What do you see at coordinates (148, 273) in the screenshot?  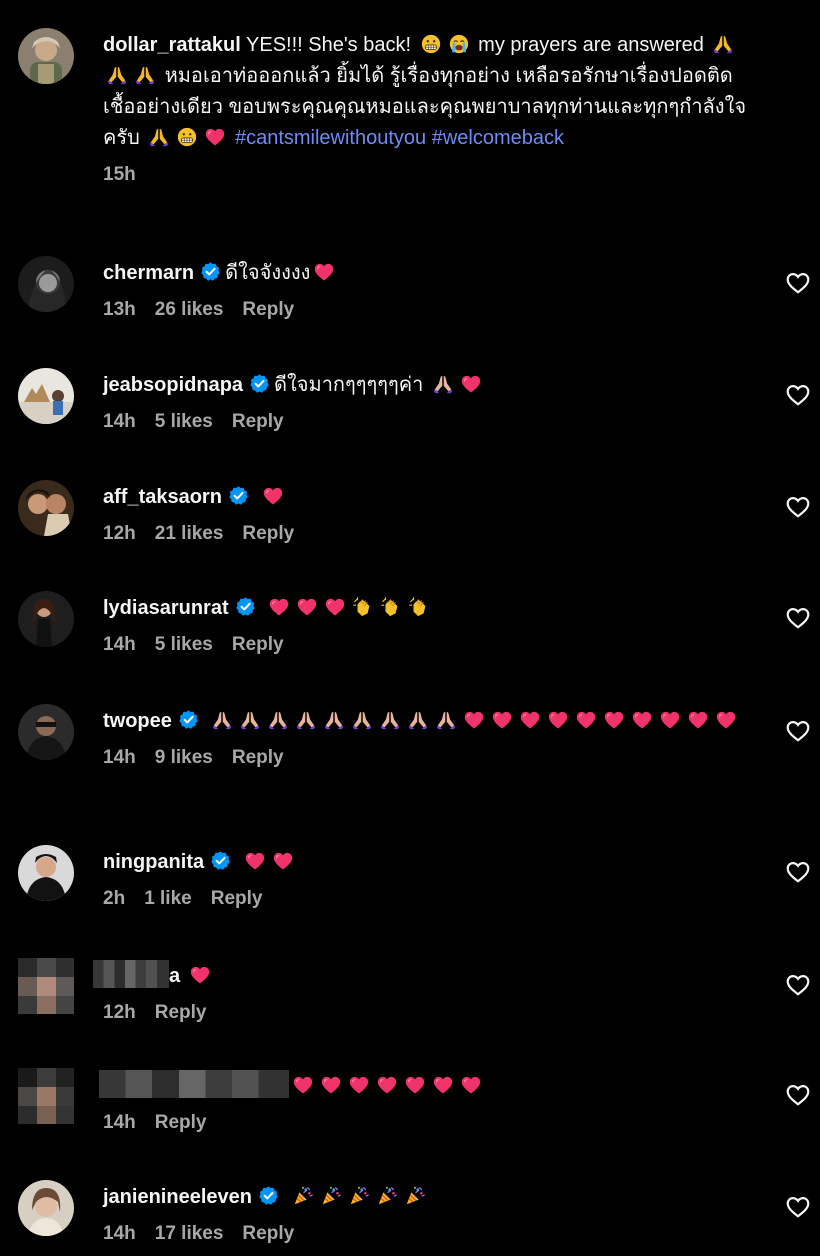 I see `comment-username: chermarn` at bounding box center [148, 273].